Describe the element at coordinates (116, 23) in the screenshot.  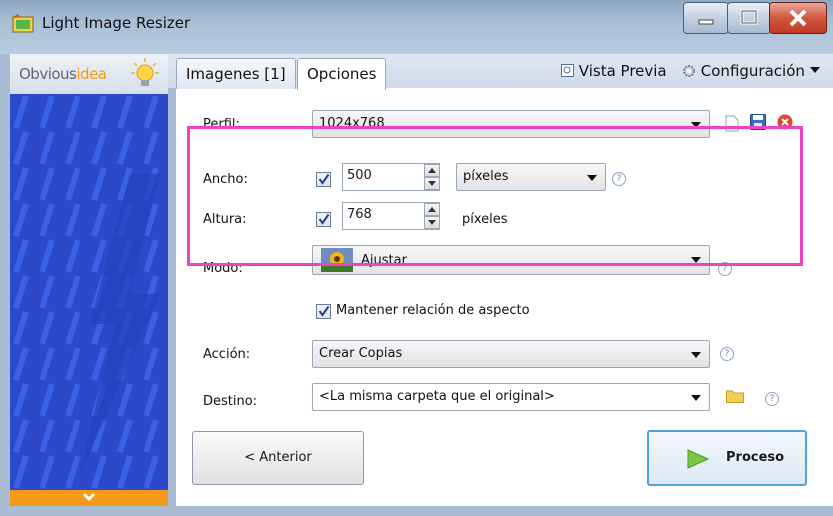
I see `window-title: Light Image Resizer` at that location.